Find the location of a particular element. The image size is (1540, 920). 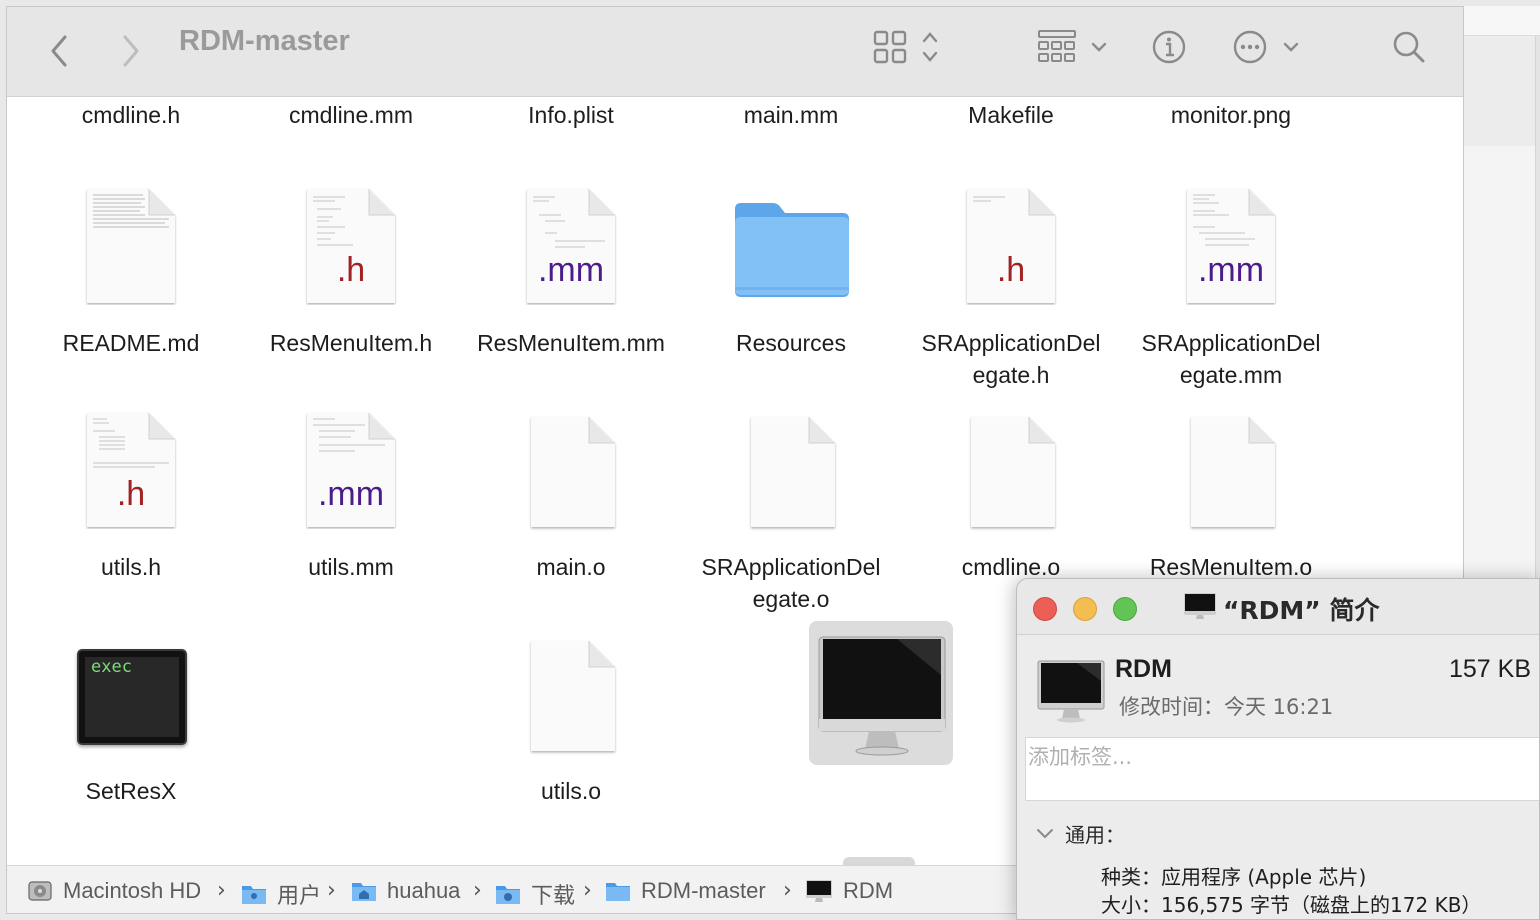

info-modified-date: 修改时间：今天 16:21 is located at coordinates (1226, 707).